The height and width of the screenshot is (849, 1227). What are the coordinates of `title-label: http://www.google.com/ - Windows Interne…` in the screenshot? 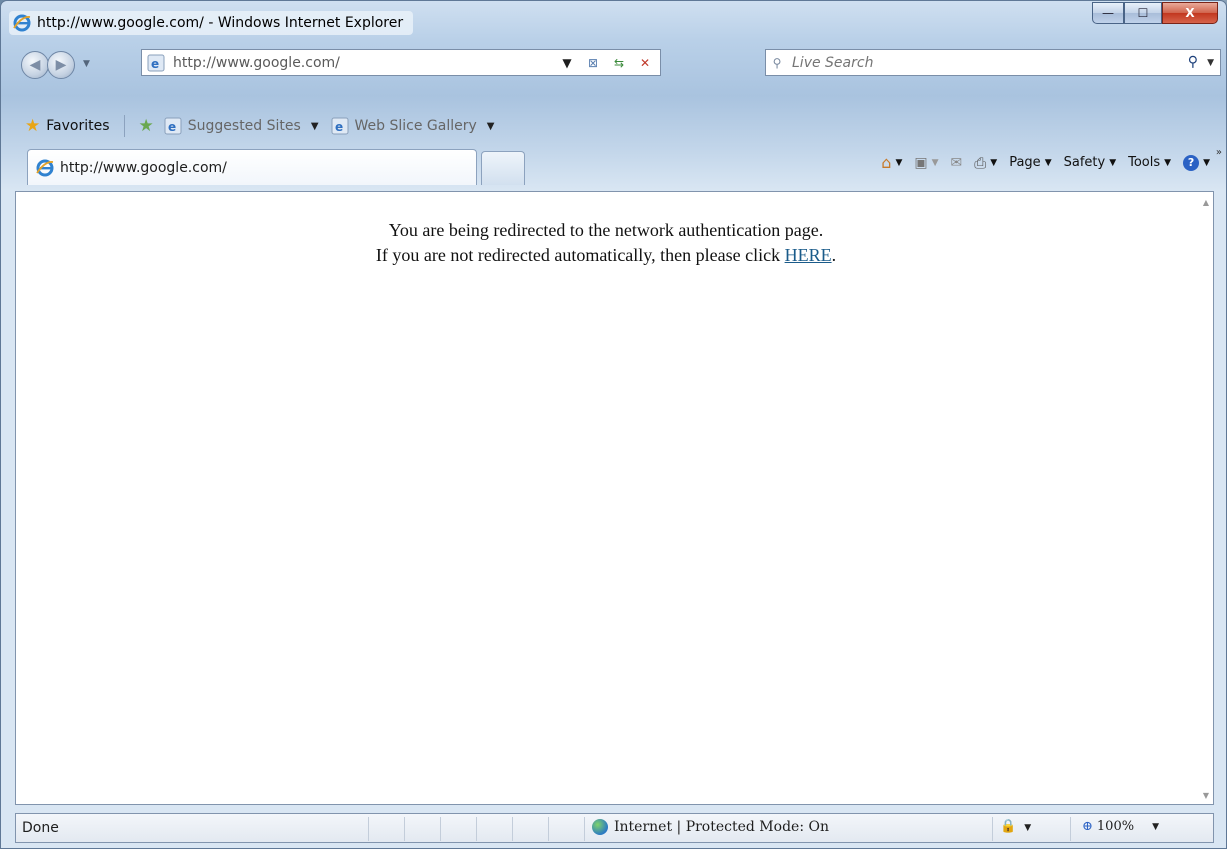 It's located at (211, 23).